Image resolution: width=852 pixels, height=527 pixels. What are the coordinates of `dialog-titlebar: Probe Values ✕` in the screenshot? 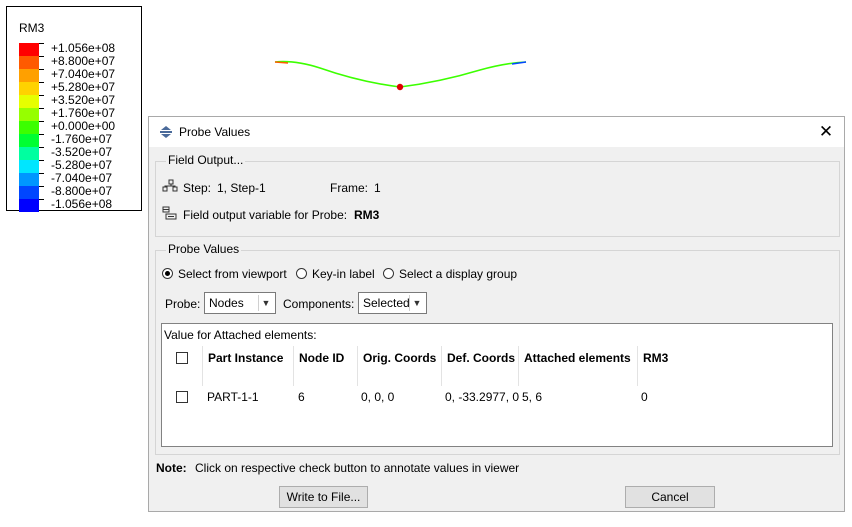 It's located at (496, 132).